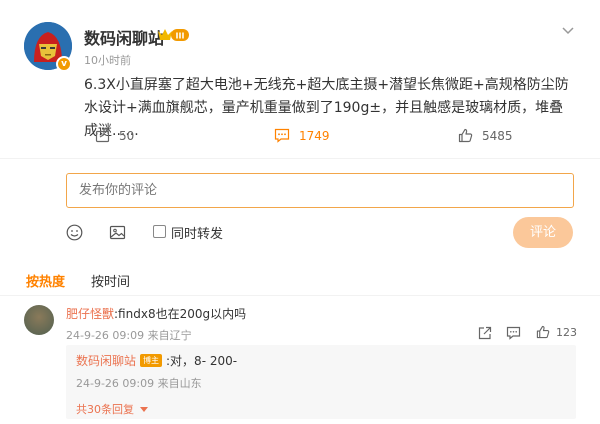 The image size is (600, 424). What do you see at coordinates (124, 37) in the screenshot?
I see `author-name: 数码闲聊站` at bounding box center [124, 37].